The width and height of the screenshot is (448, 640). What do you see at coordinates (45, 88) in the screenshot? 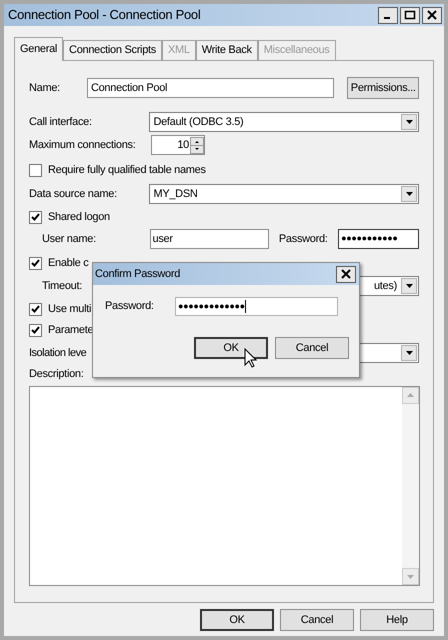
I see `field-label: Name:` at bounding box center [45, 88].